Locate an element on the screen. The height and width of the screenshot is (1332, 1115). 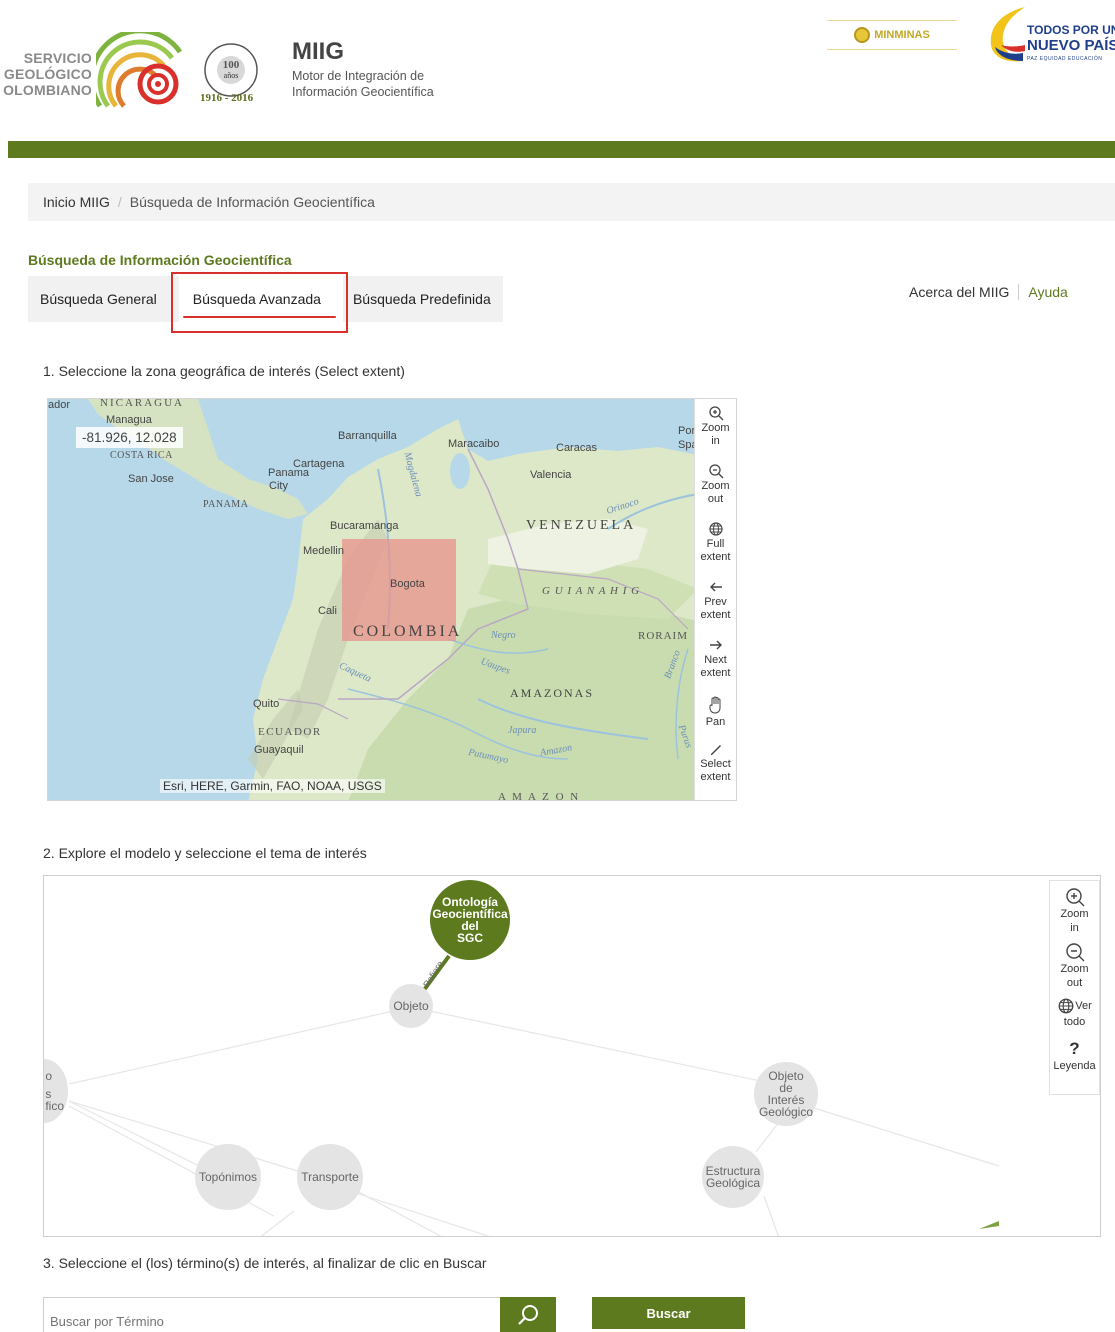
app-title: MIIG is located at coordinates (318, 51).